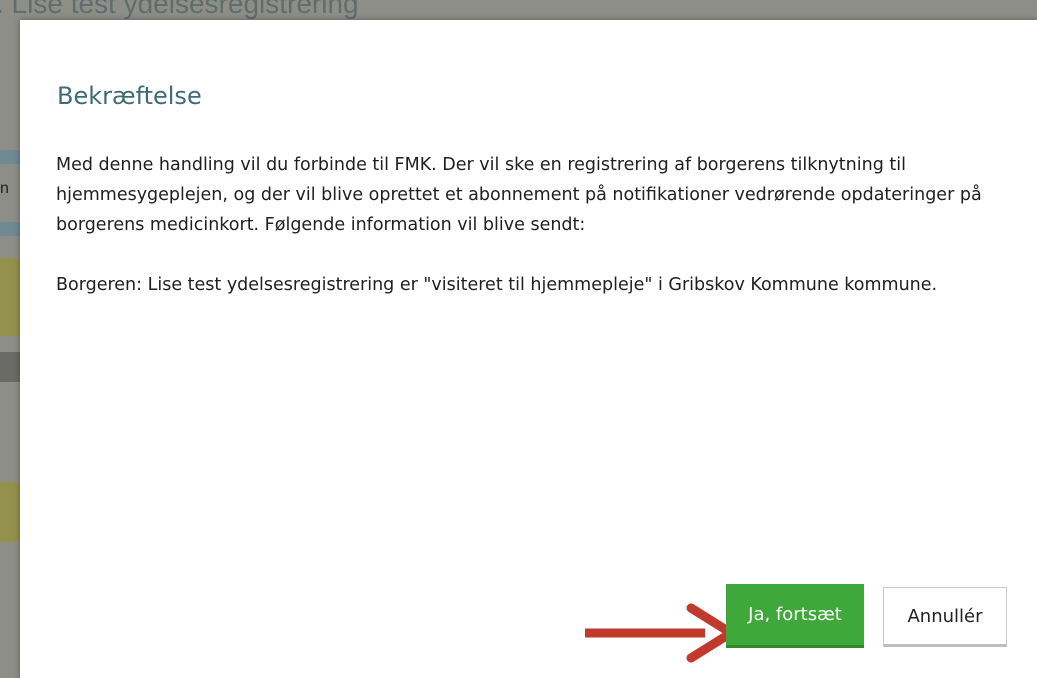  What do you see at coordinates (795, 616) in the screenshot?
I see `confirm-button: Ja, fortsæt` at bounding box center [795, 616].